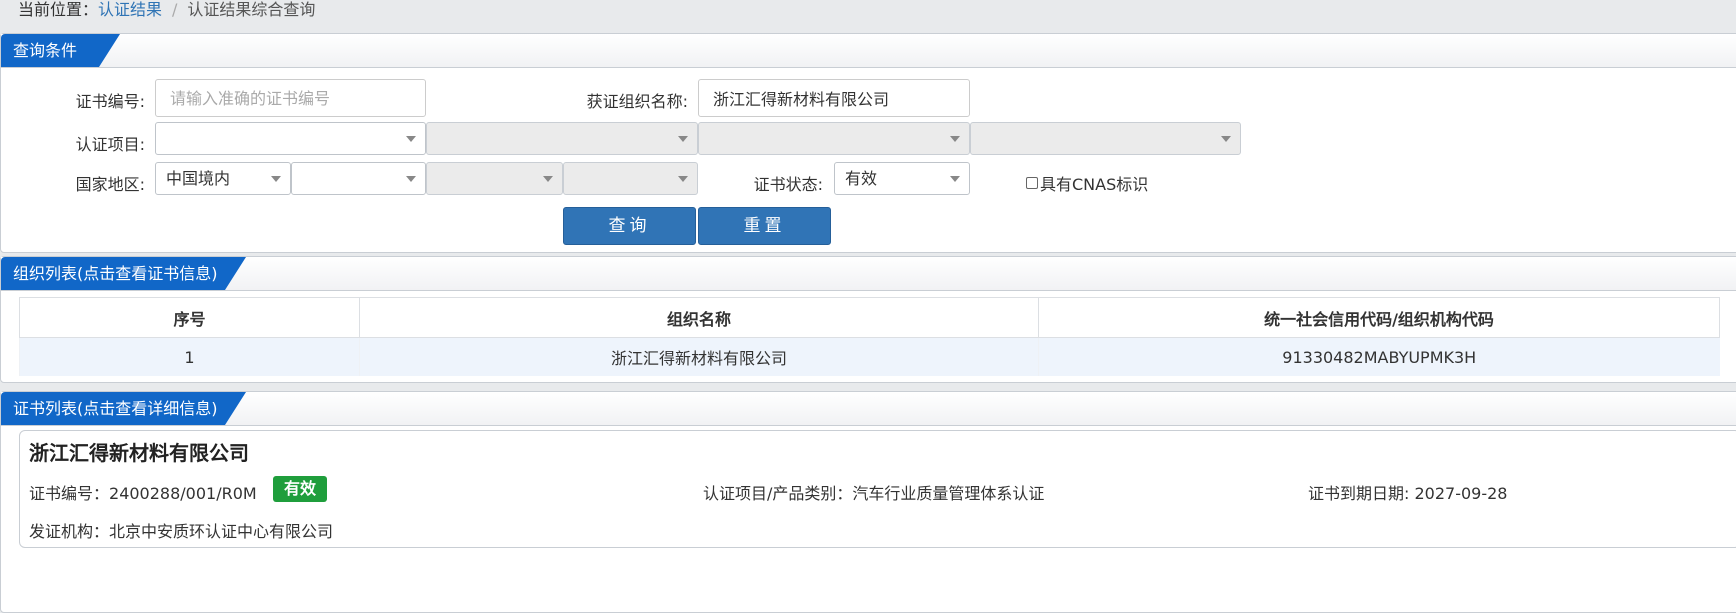 This screenshot has width=1736, height=613. Describe the element at coordinates (630, 178) in the screenshot. I see `region-select-district` at that location.